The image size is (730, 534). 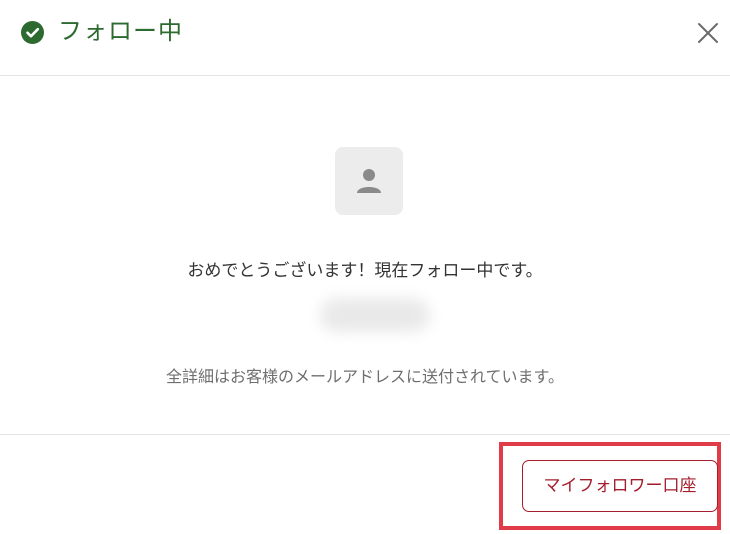 What do you see at coordinates (120, 31) in the screenshot?
I see `dialog-title: フォロー中` at bounding box center [120, 31].